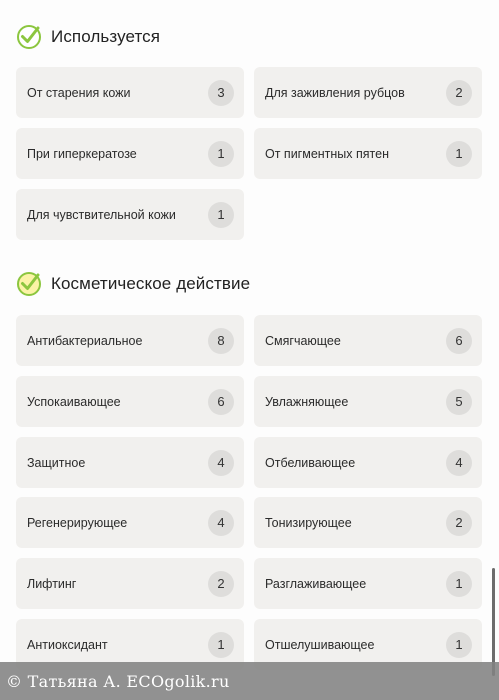  What do you see at coordinates (77, 522) in the screenshot?
I see `tag-label: Регенерирующее` at bounding box center [77, 522].